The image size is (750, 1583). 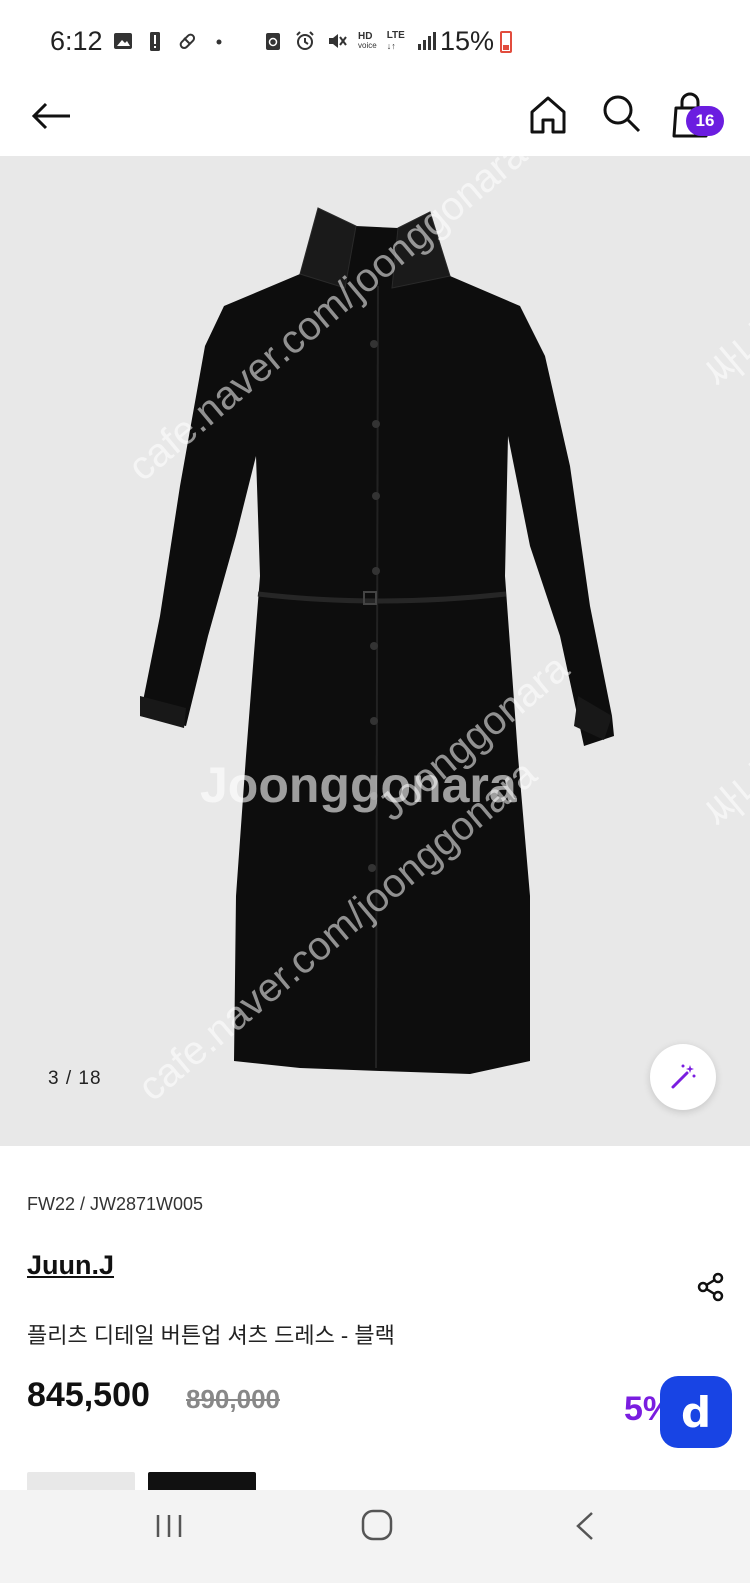 I want to click on system-navigation-bar, so click(x=375, y=1536).